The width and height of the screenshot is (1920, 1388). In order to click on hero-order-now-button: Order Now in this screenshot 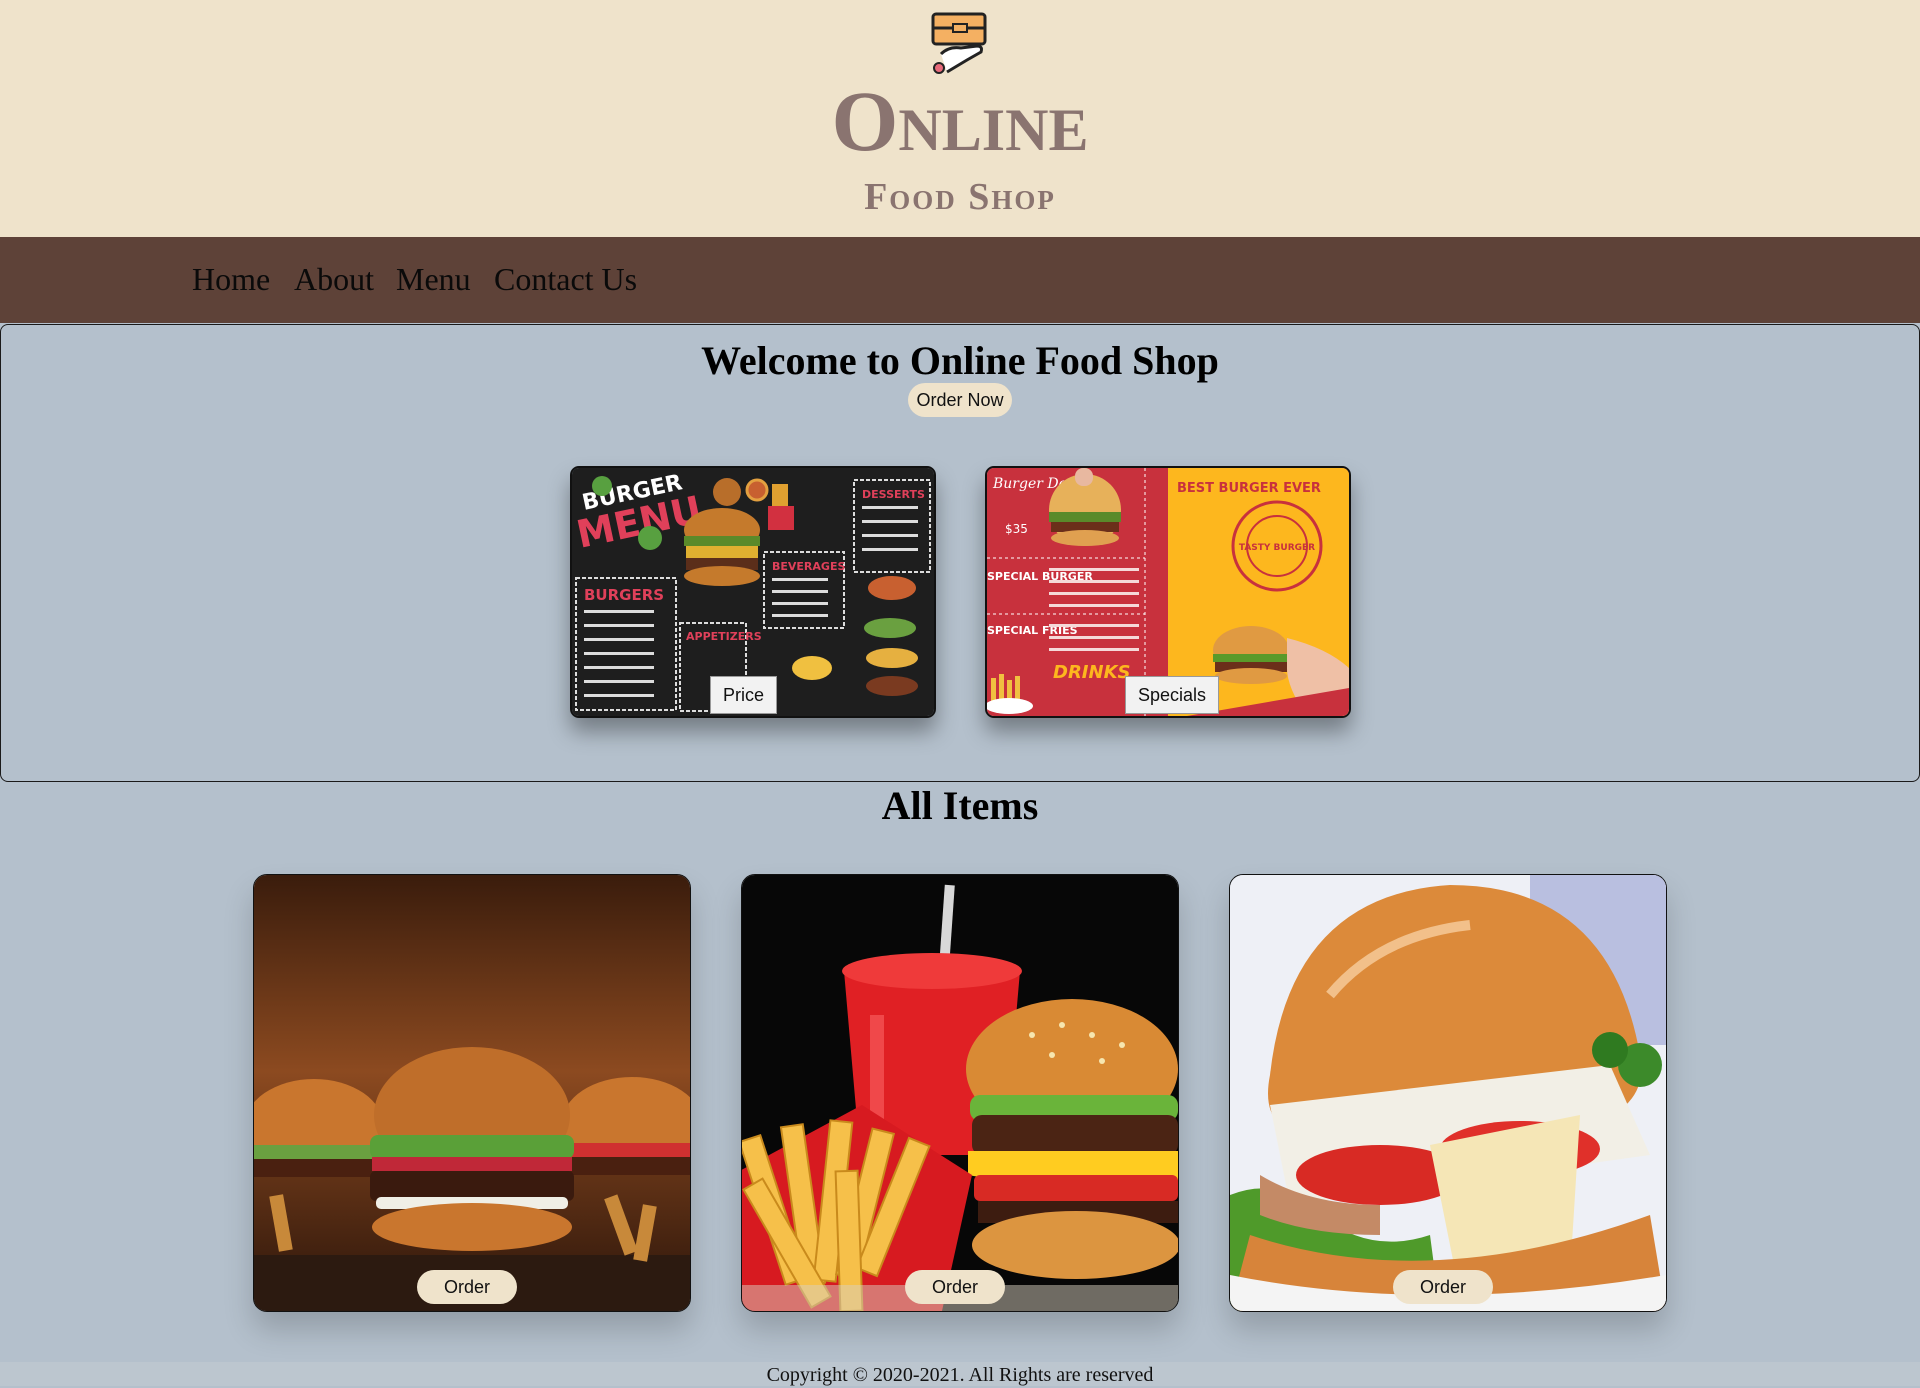, I will do `click(960, 400)`.